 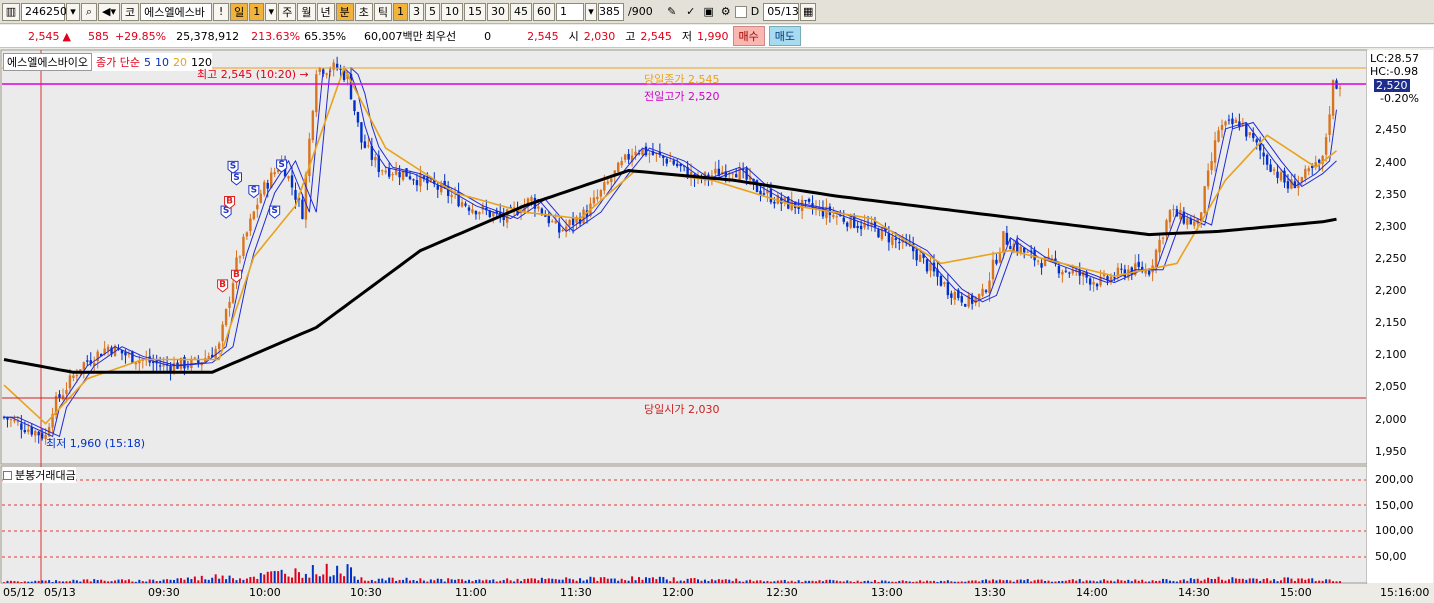 I want to click on x-tick: 11:00, so click(x=471, y=592).